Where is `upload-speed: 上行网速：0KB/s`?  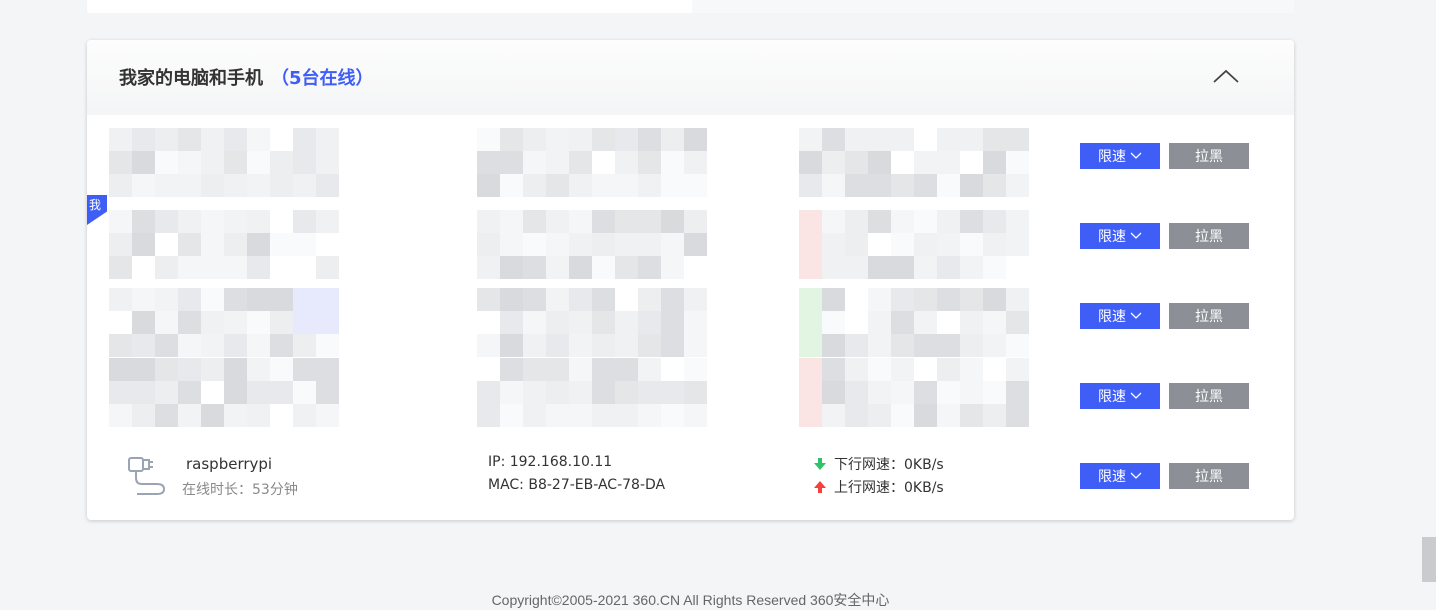 upload-speed: 上行网速：0KB/s is located at coordinates (879, 487).